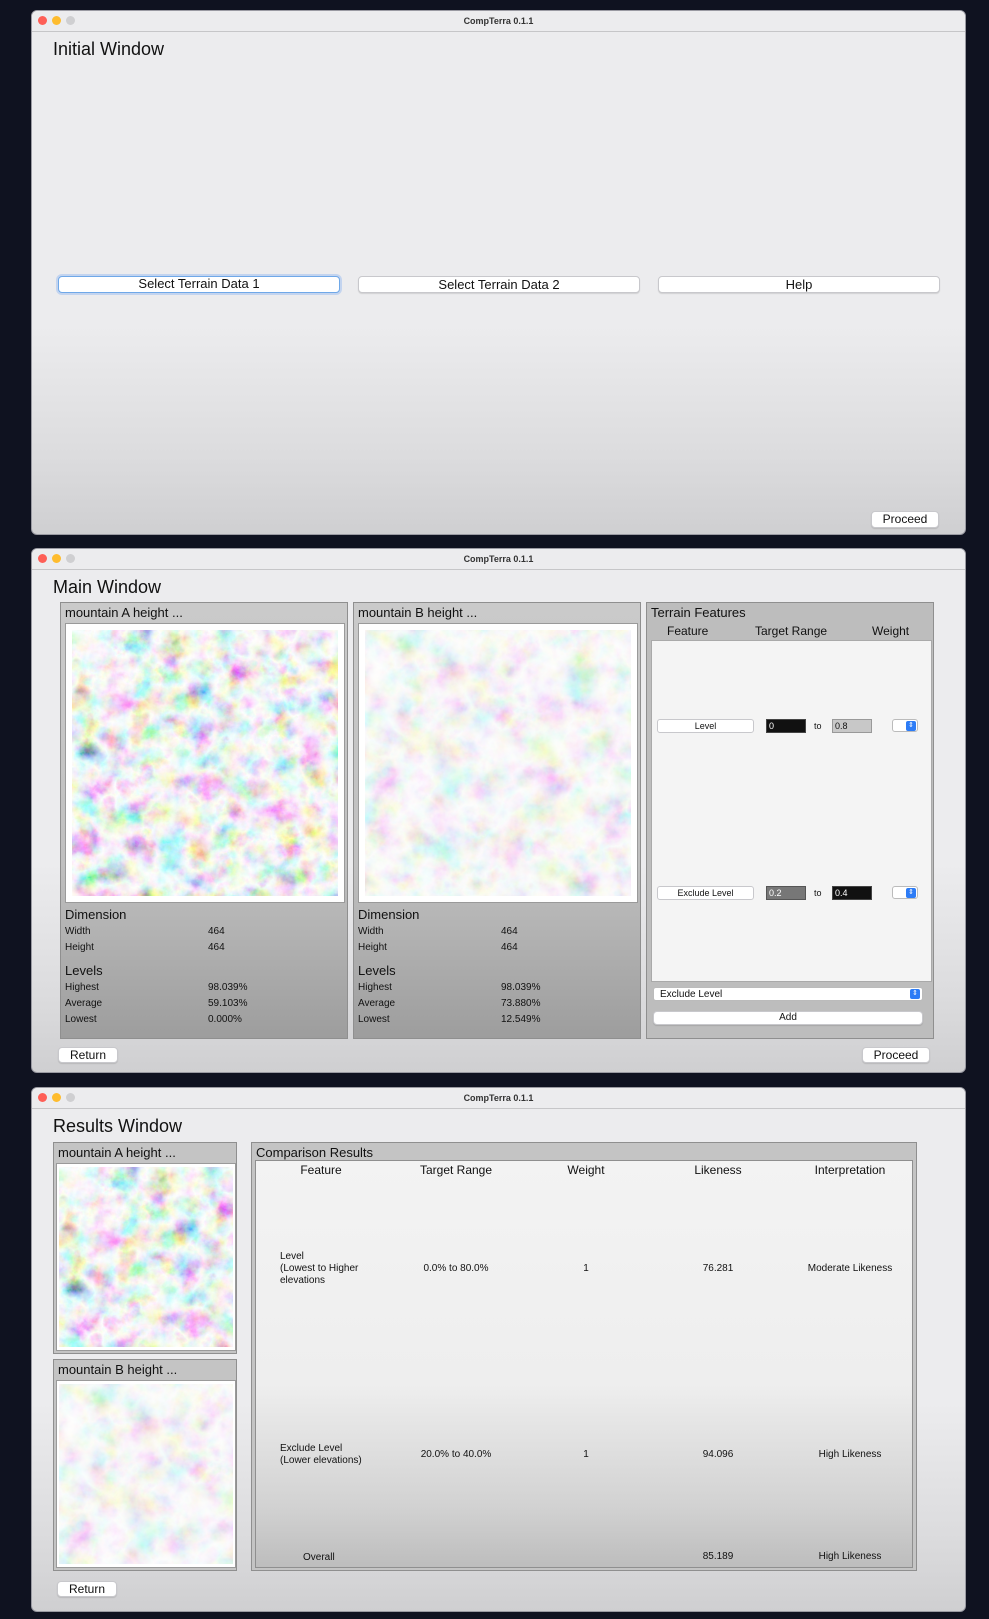 The width and height of the screenshot is (989, 1619). What do you see at coordinates (799, 284) in the screenshot?
I see `help-button: Help` at bounding box center [799, 284].